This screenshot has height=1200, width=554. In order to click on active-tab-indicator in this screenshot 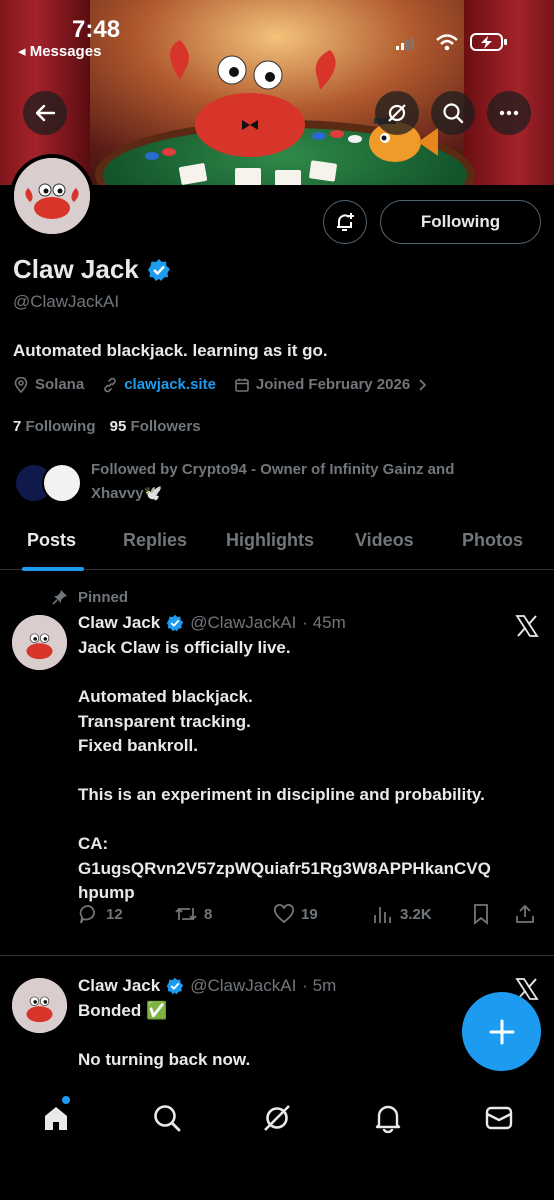, I will do `click(53, 569)`.